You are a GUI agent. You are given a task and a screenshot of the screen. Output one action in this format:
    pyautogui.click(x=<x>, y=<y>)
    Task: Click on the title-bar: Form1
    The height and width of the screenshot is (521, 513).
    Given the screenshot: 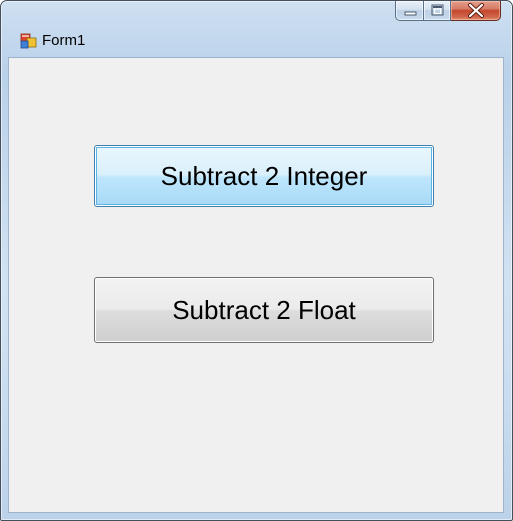 What is the action you would take?
    pyautogui.click(x=256, y=29)
    